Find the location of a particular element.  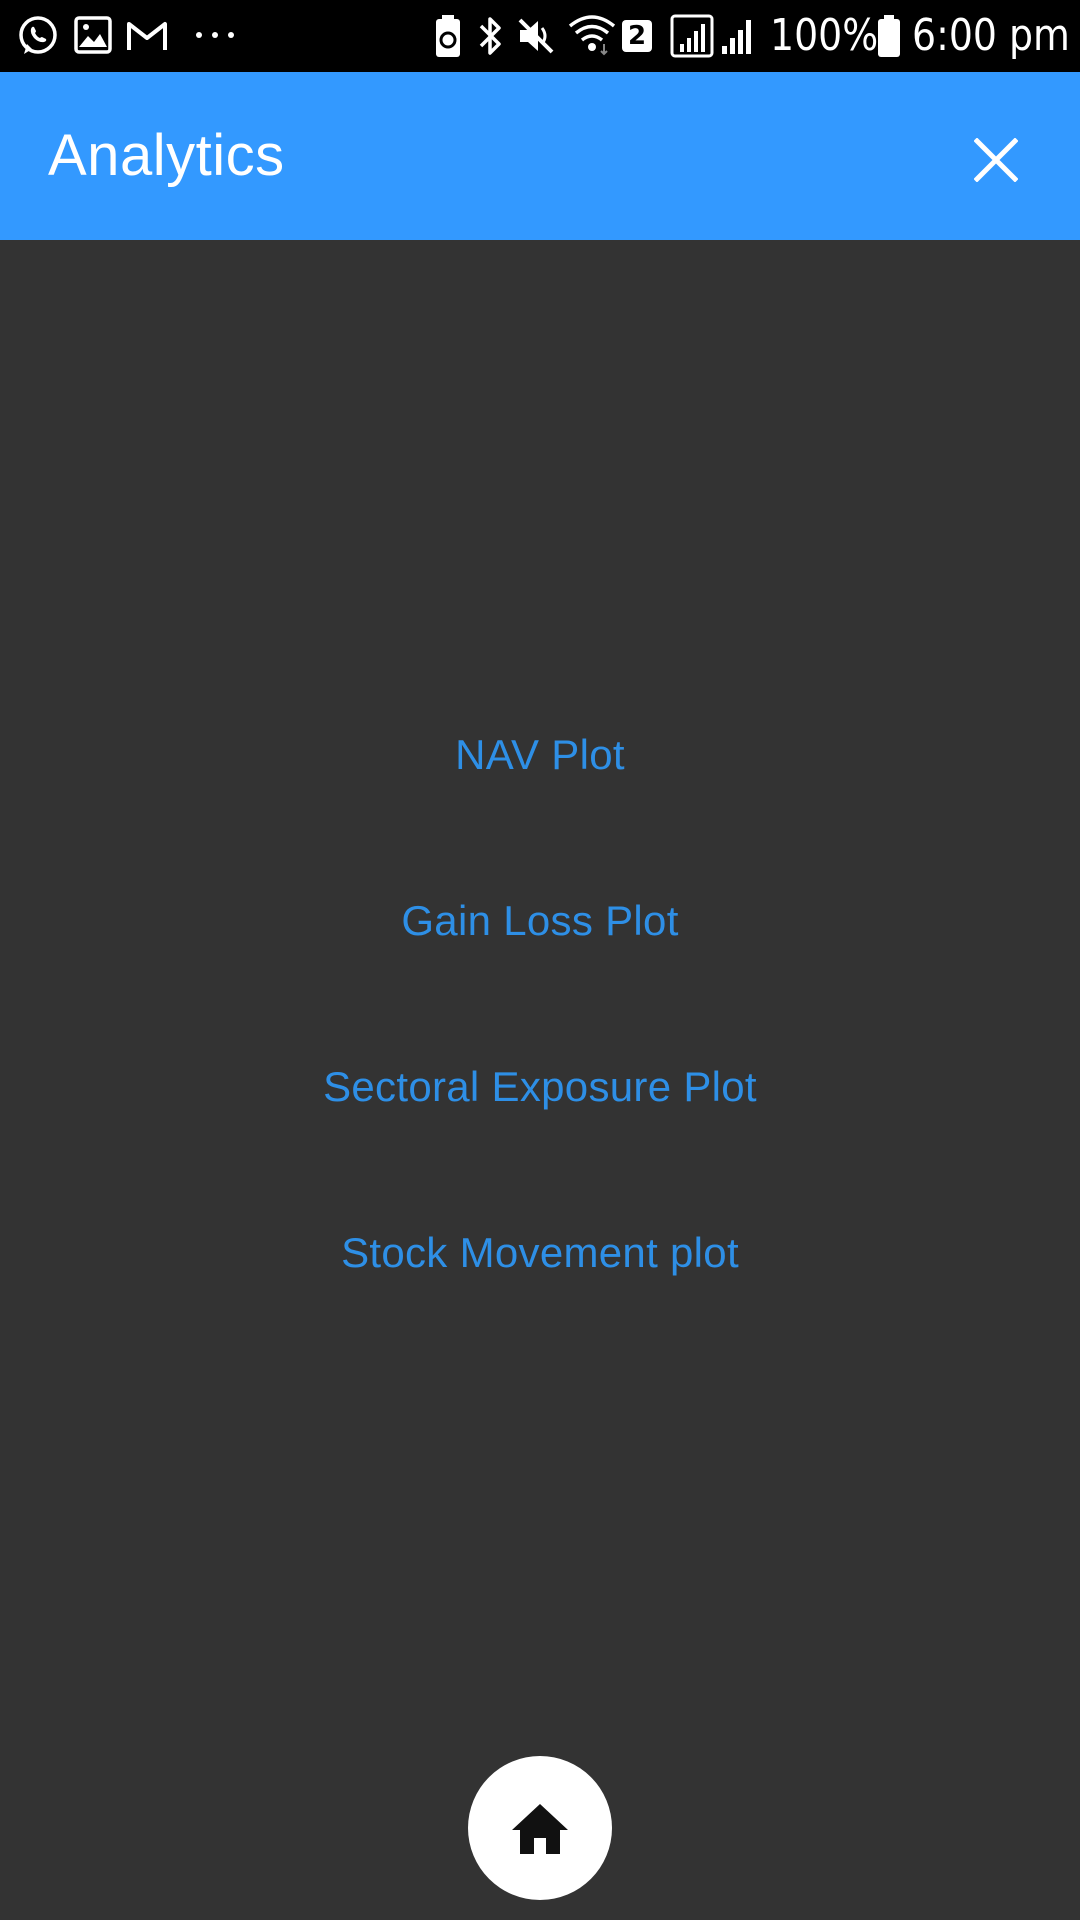

gallery-icon is located at coordinates (93, 35).